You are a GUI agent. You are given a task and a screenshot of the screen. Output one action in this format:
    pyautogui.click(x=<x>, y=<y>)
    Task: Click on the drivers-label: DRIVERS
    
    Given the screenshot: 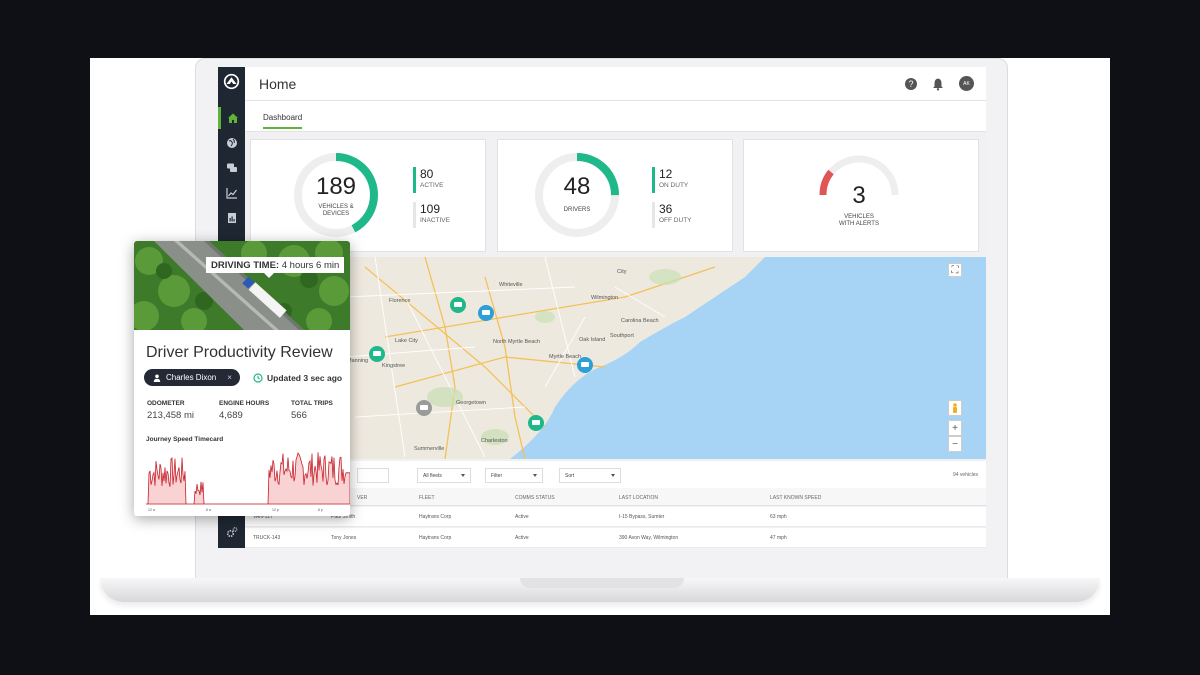 What is the action you would take?
    pyautogui.click(x=577, y=210)
    